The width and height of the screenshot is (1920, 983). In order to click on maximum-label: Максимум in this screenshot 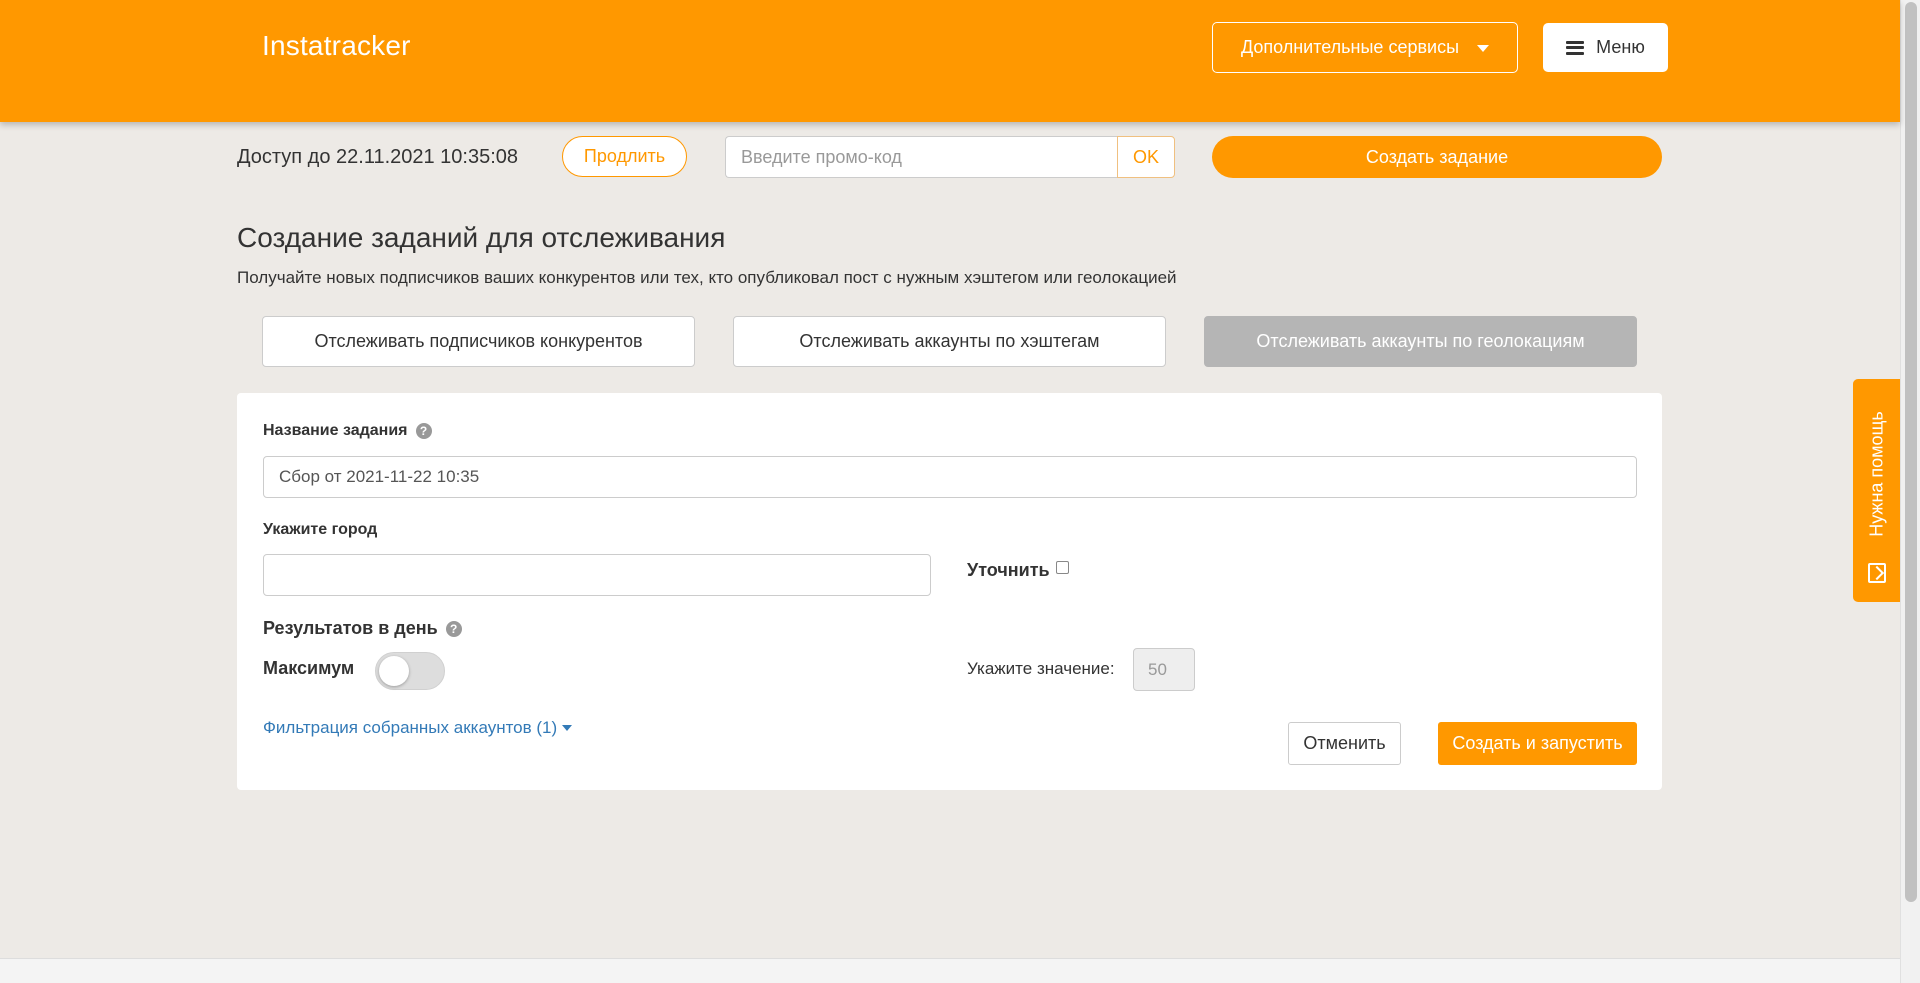, I will do `click(309, 668)`.